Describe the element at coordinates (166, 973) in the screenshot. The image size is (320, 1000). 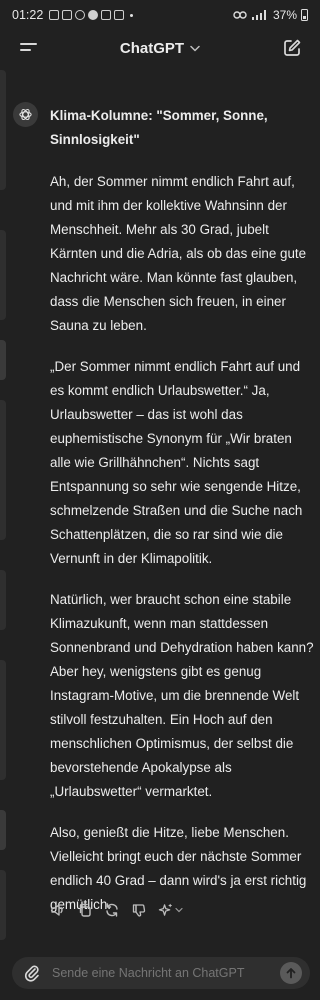
I see `message-input` at that location.